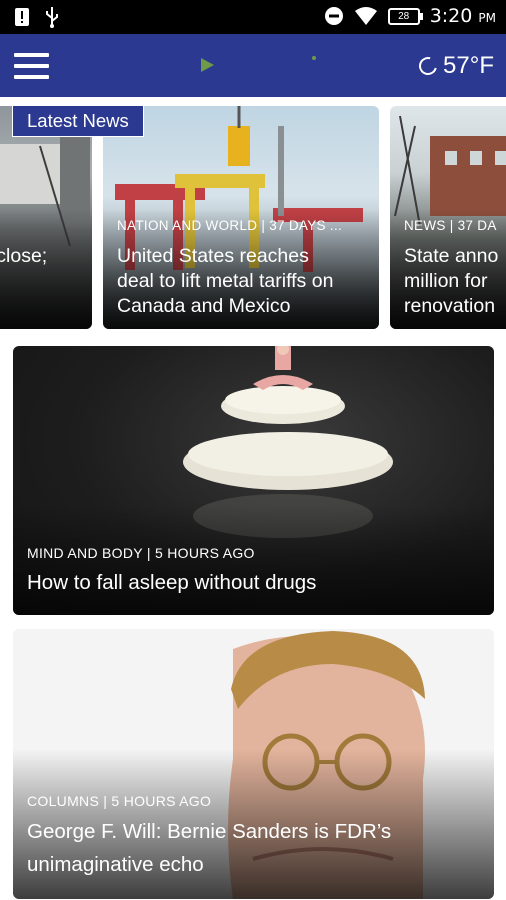 The height and width of the screenshot is (900, 506). I want to click on wifi-icon, so click(365, 16).